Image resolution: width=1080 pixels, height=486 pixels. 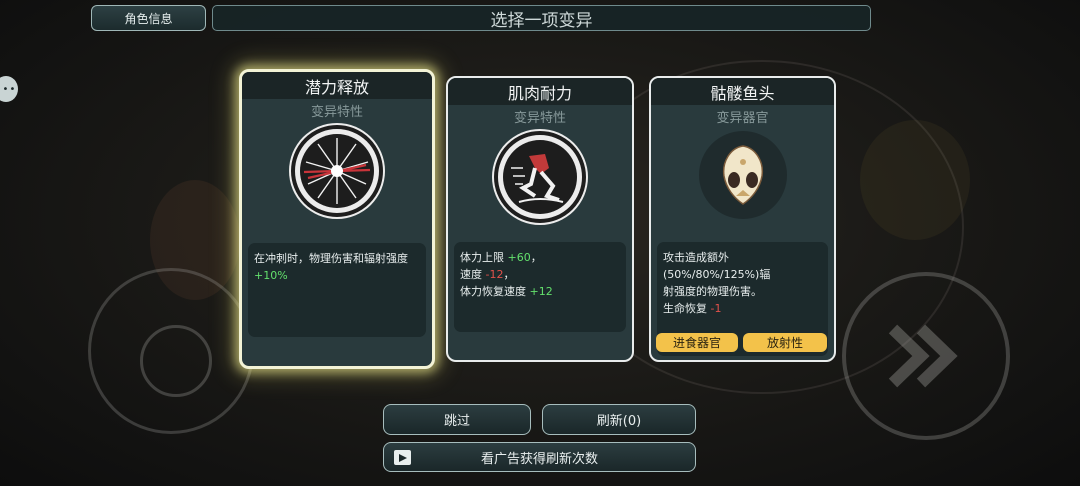 I want to click on video-ad-icon, so click(x=402, y=457).